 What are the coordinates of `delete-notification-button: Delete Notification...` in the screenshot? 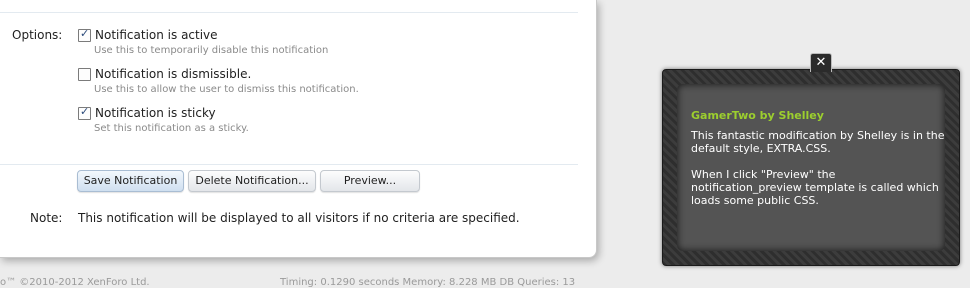 It's located at (252, 181).